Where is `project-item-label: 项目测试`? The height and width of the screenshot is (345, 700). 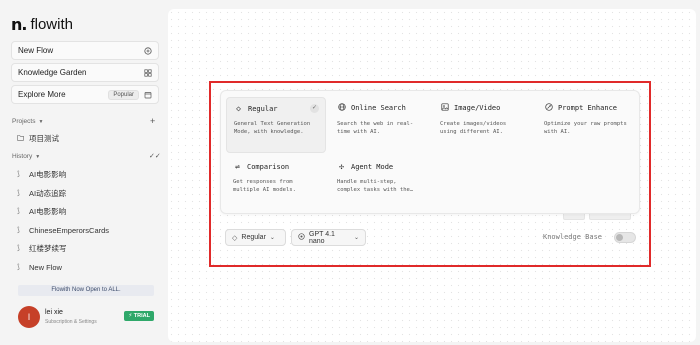
project-item-label: 项目测试 is located at coordinates (44, 138).